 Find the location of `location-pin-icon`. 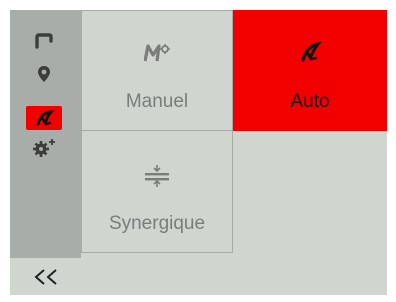

location-pin-icon is located at coordinates (44, 74).